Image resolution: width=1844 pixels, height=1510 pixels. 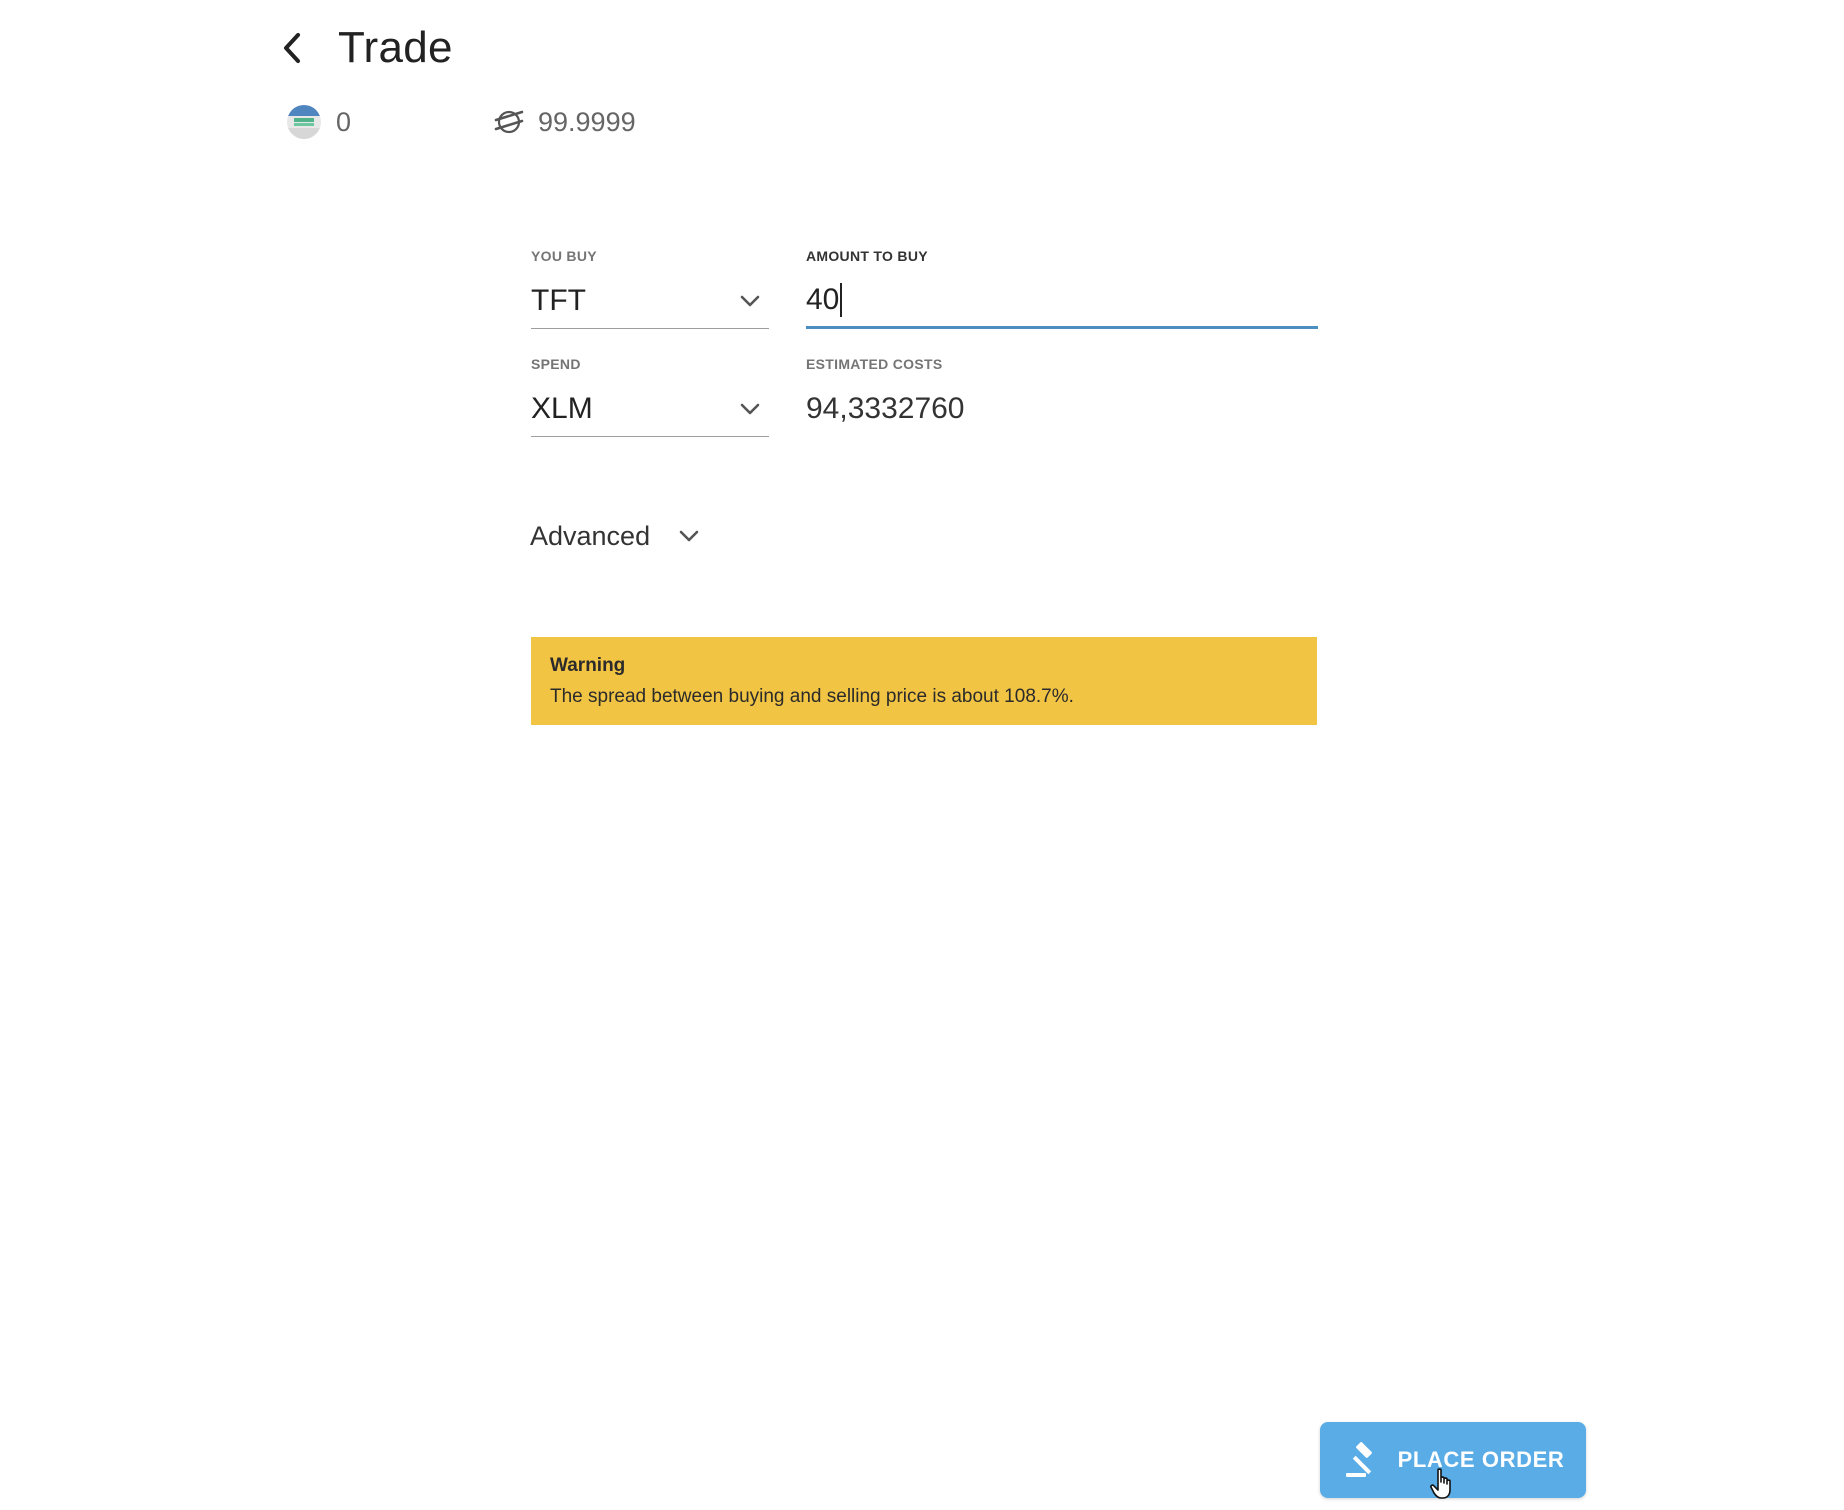 I want to click on you-buy-value: TFT, so click(x=558, y=300).